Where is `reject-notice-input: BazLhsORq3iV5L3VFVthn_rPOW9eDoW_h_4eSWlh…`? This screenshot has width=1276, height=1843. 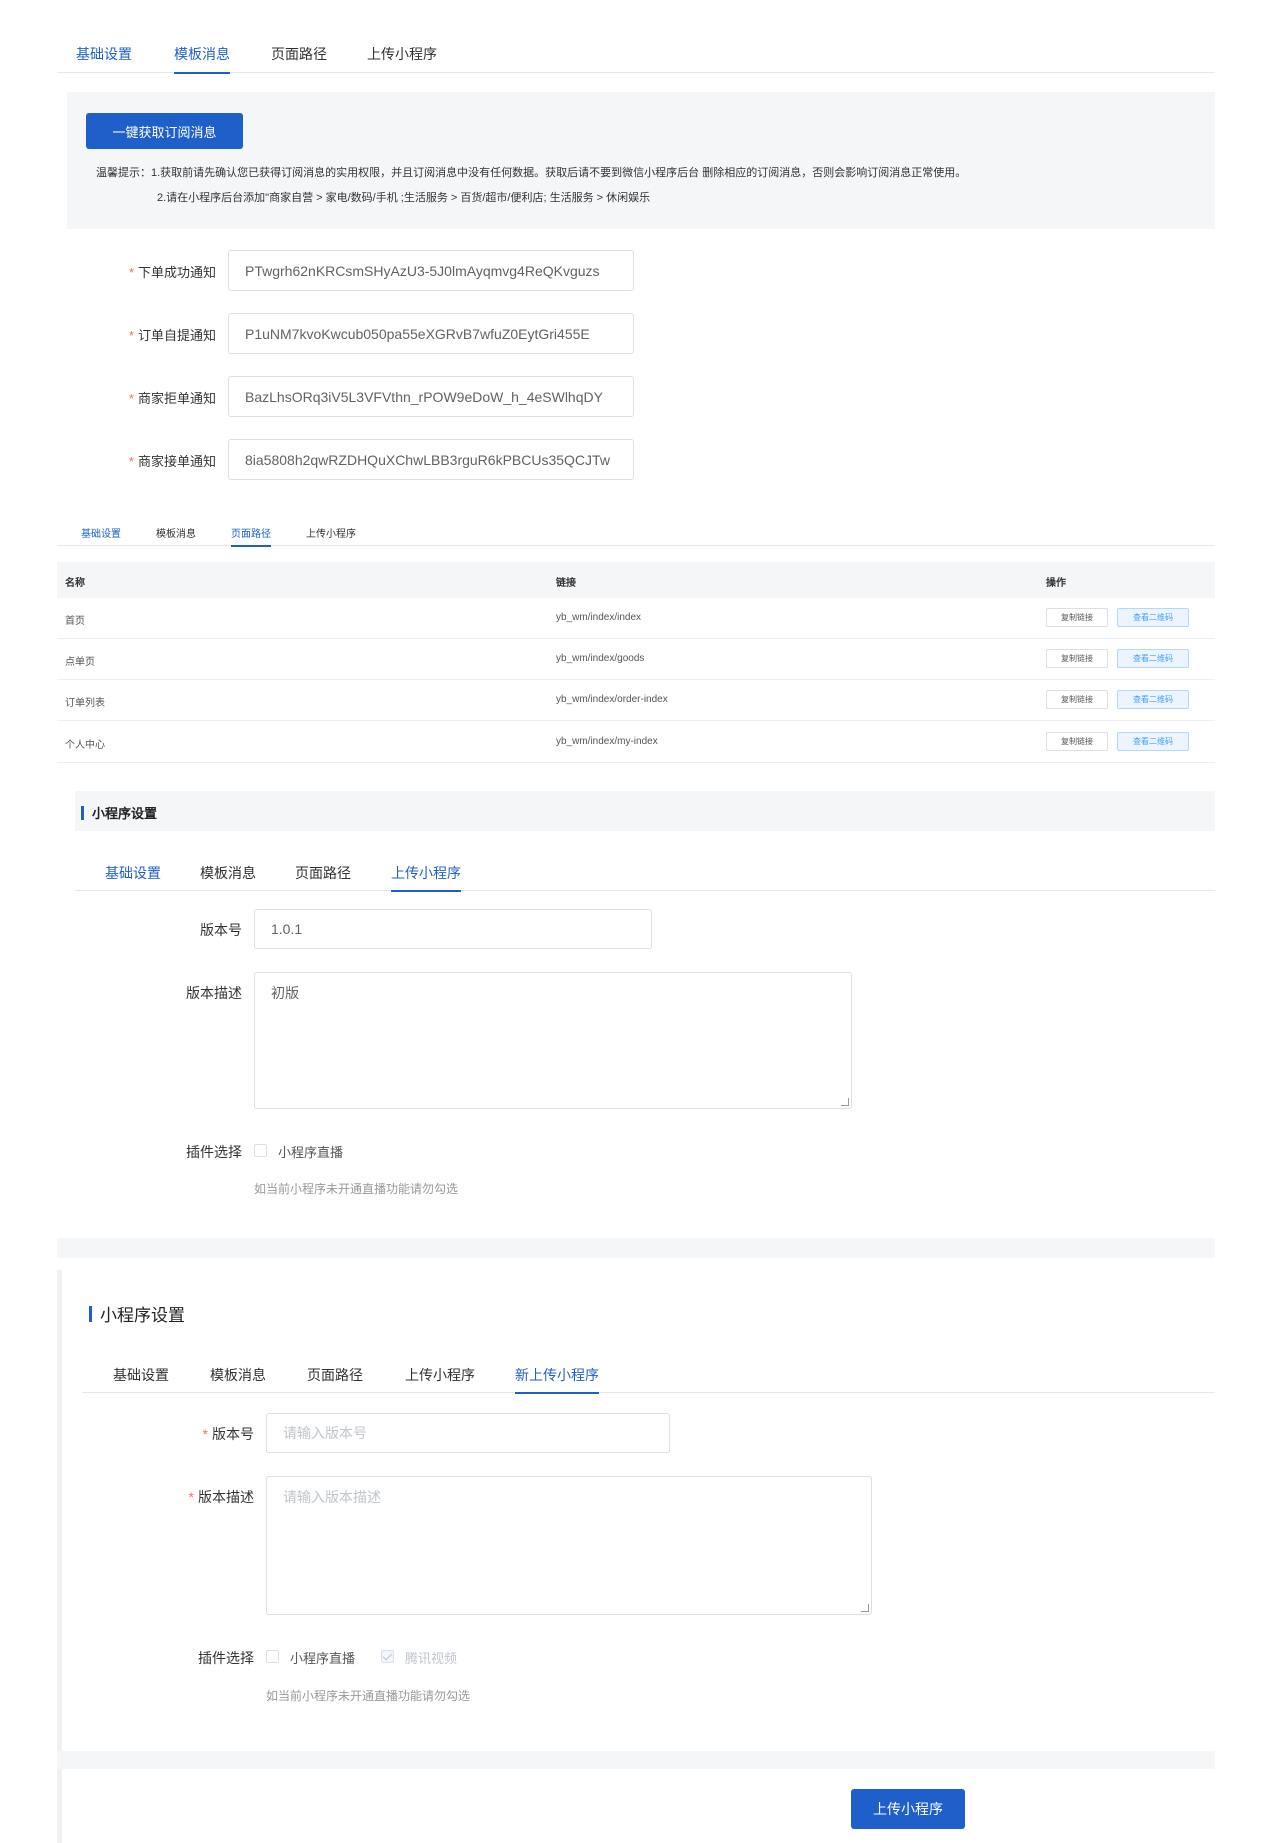 reject-notice-input: BazLhsORq3iV5L3VFVthn_rPOW9eDoW_h_4eSWlh… is located at coordinates (431, 396).